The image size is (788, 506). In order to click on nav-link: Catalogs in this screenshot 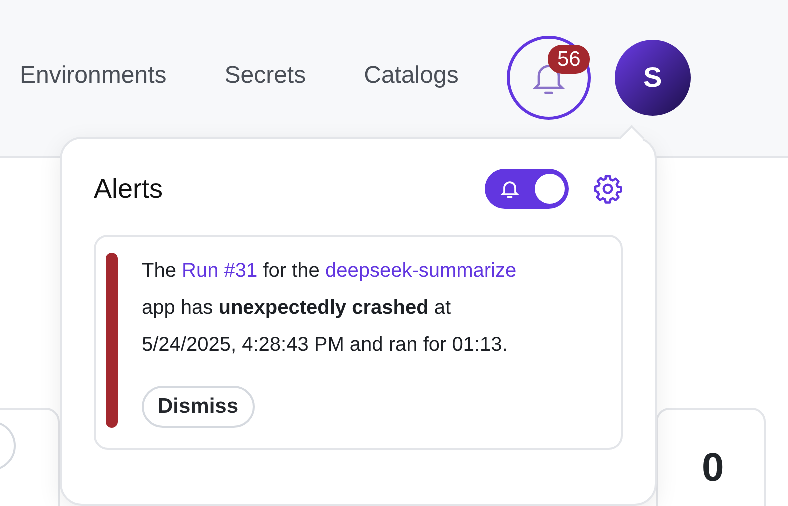, I will do `click(411, 76)`.